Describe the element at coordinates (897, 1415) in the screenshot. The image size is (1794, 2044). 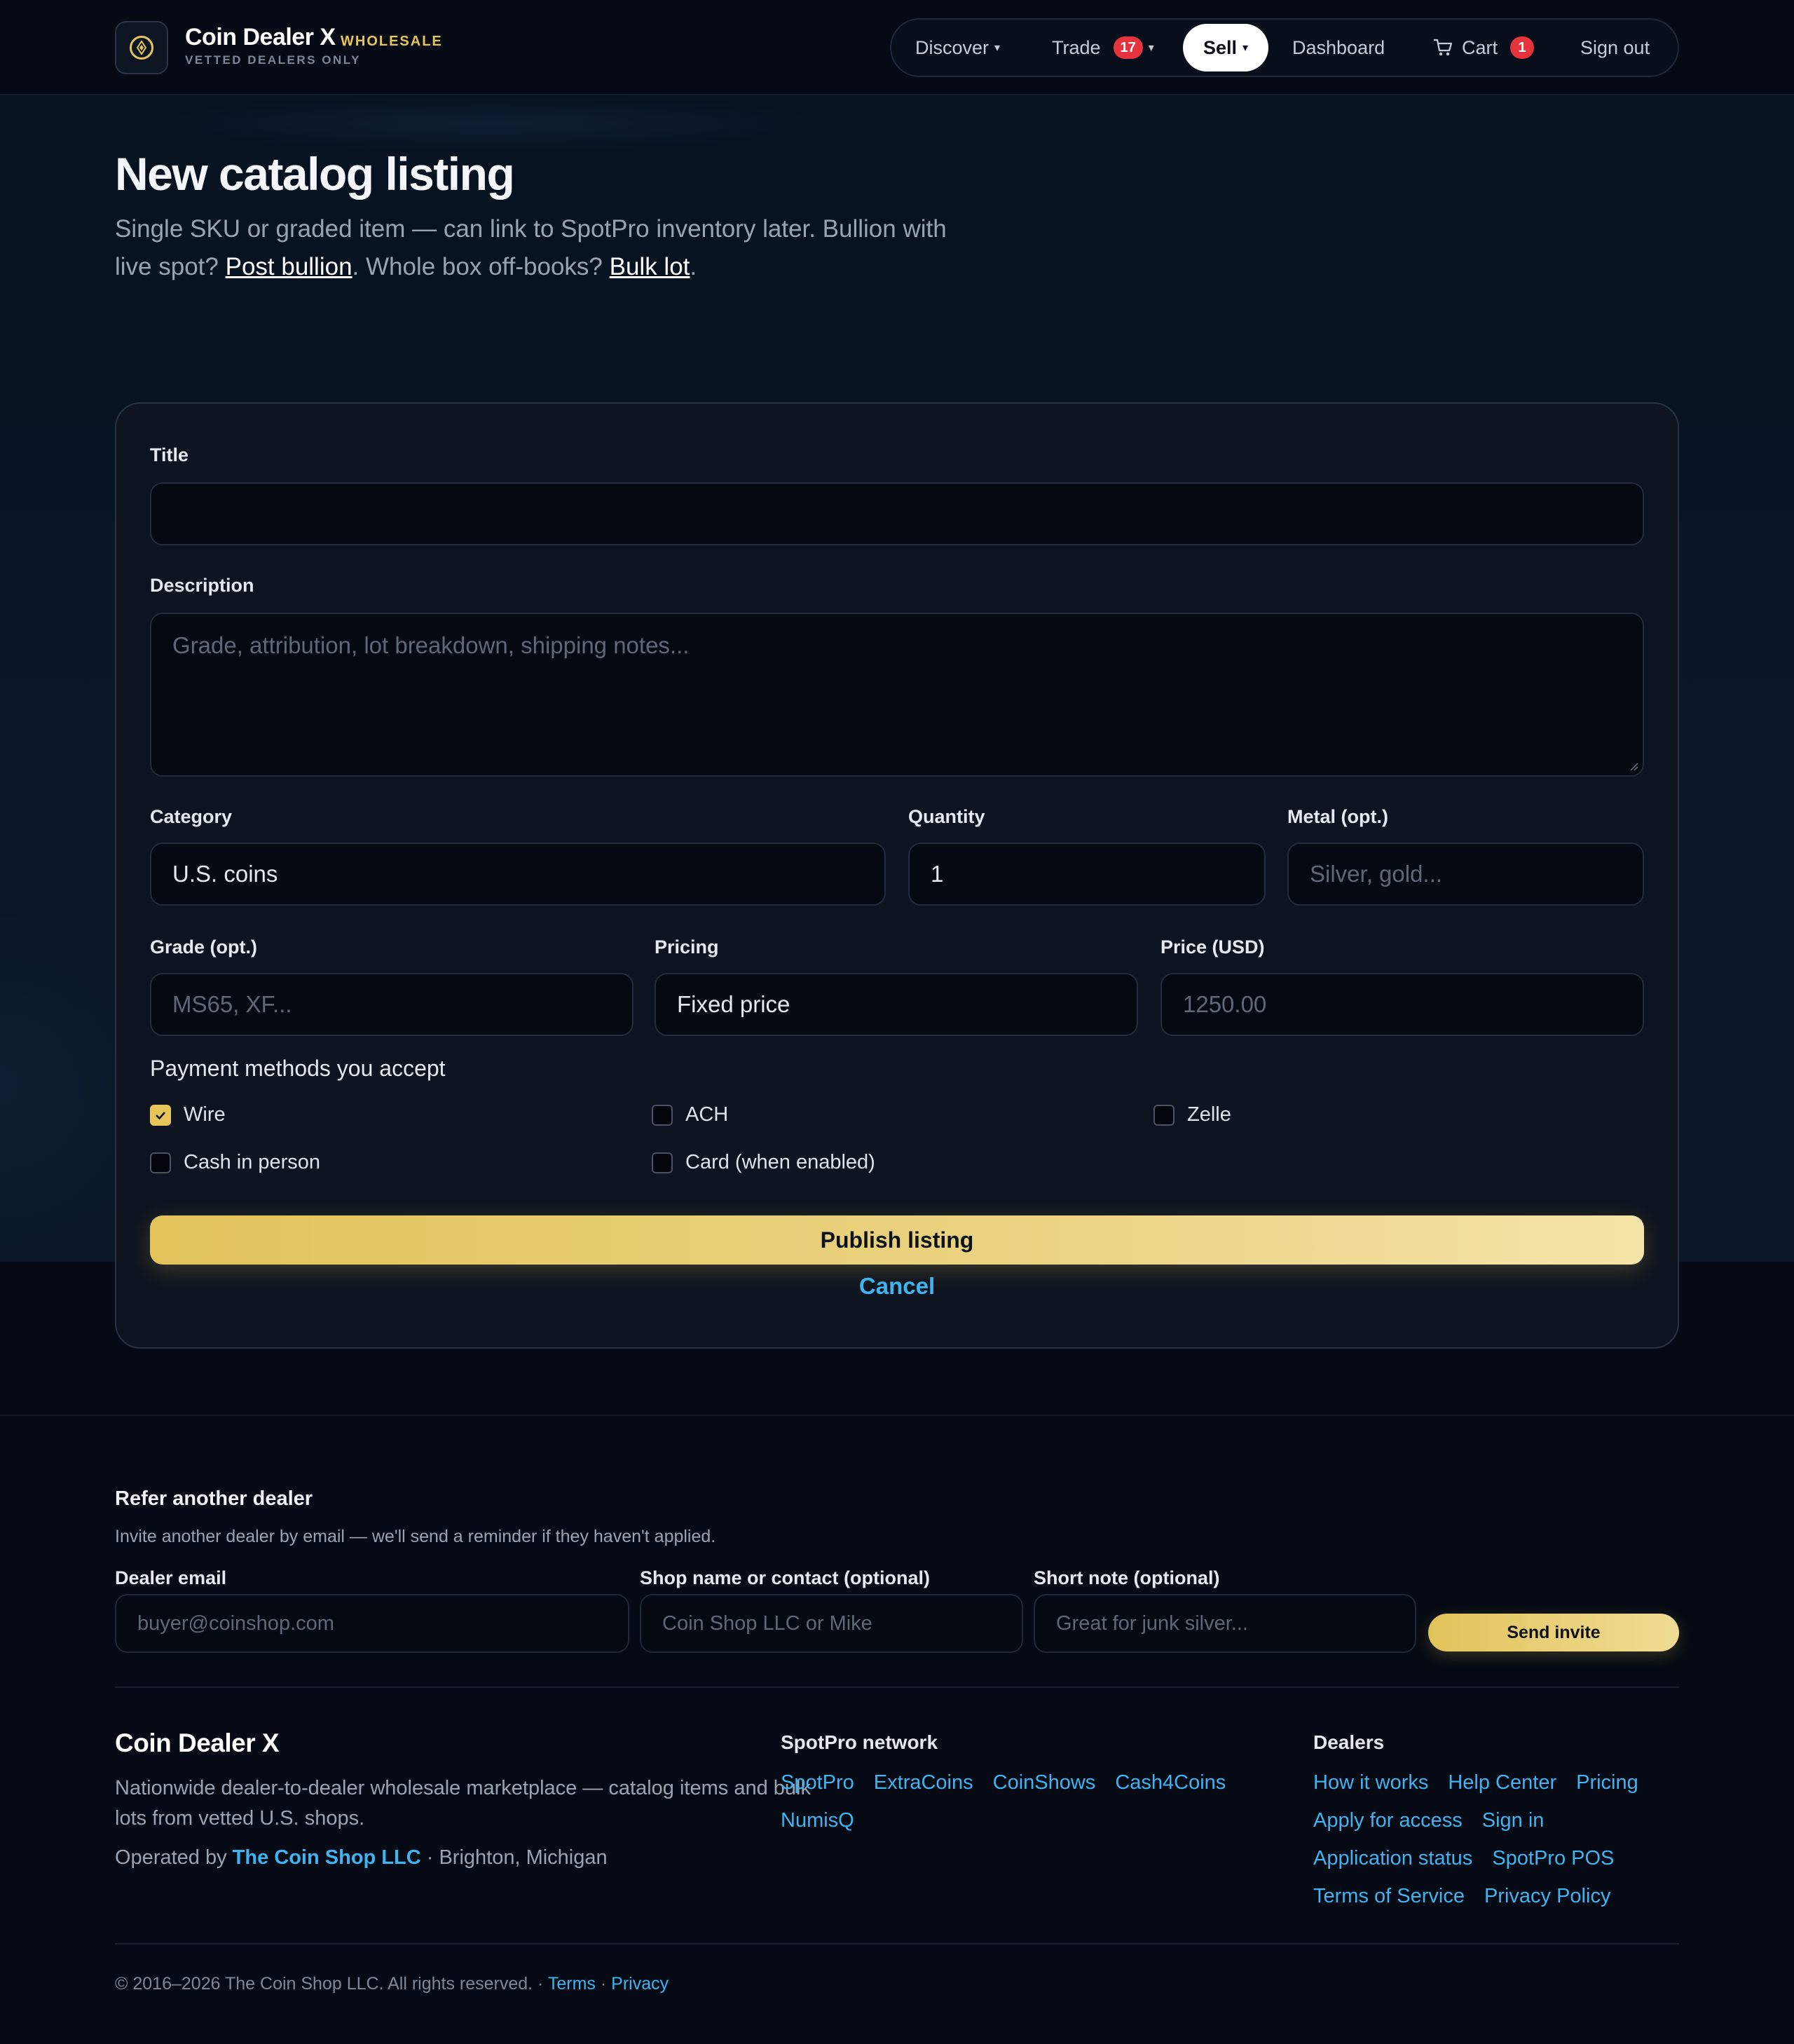
I see `section-divider` at that location.